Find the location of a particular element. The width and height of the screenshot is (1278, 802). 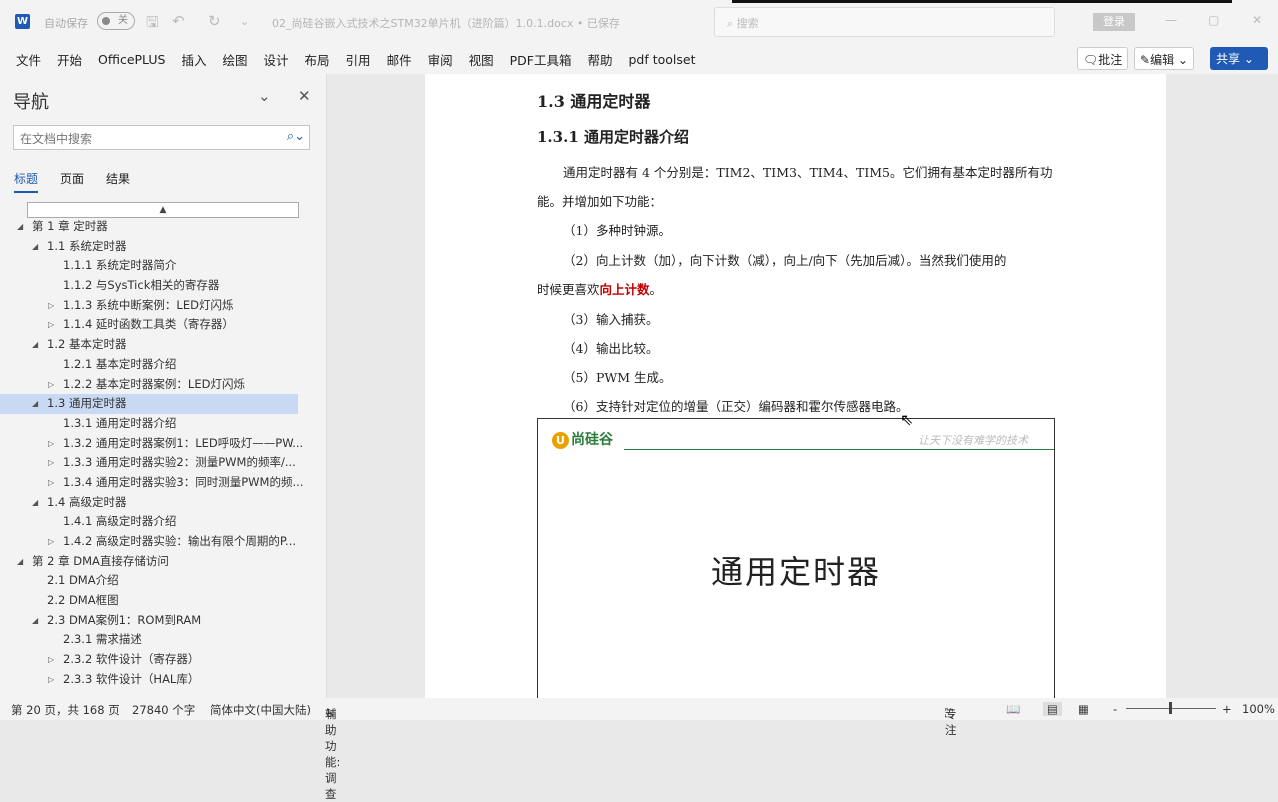

zoom-slider is located at coordinates (1171, 708).